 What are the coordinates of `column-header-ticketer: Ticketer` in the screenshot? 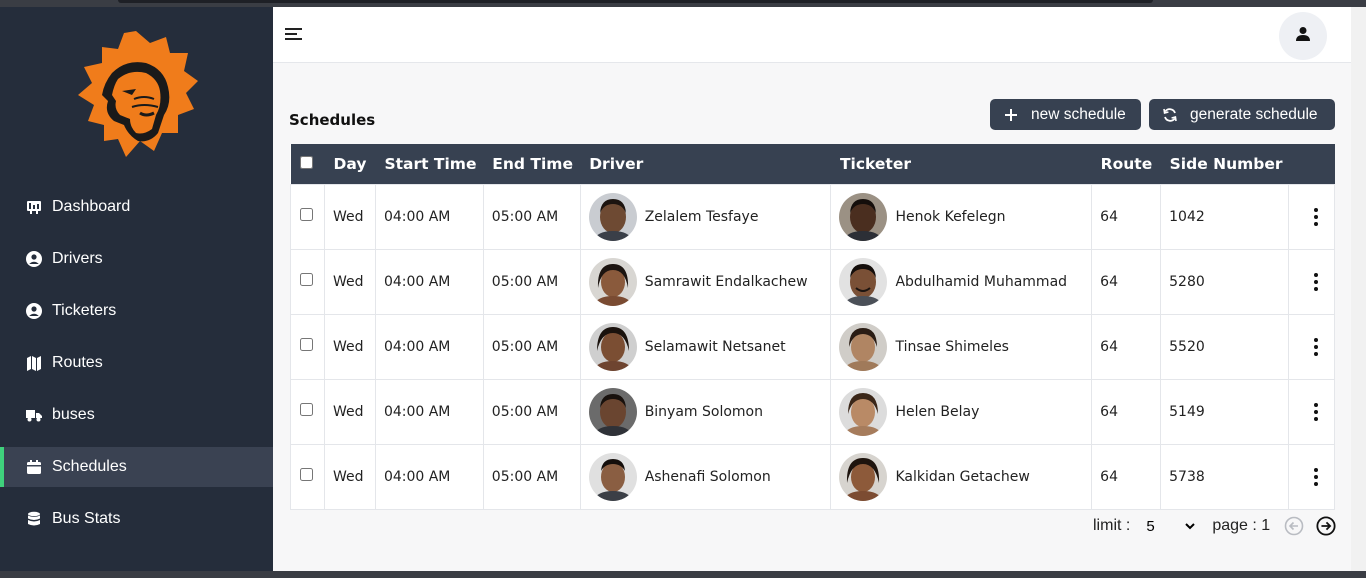 It's located at (875, 163).